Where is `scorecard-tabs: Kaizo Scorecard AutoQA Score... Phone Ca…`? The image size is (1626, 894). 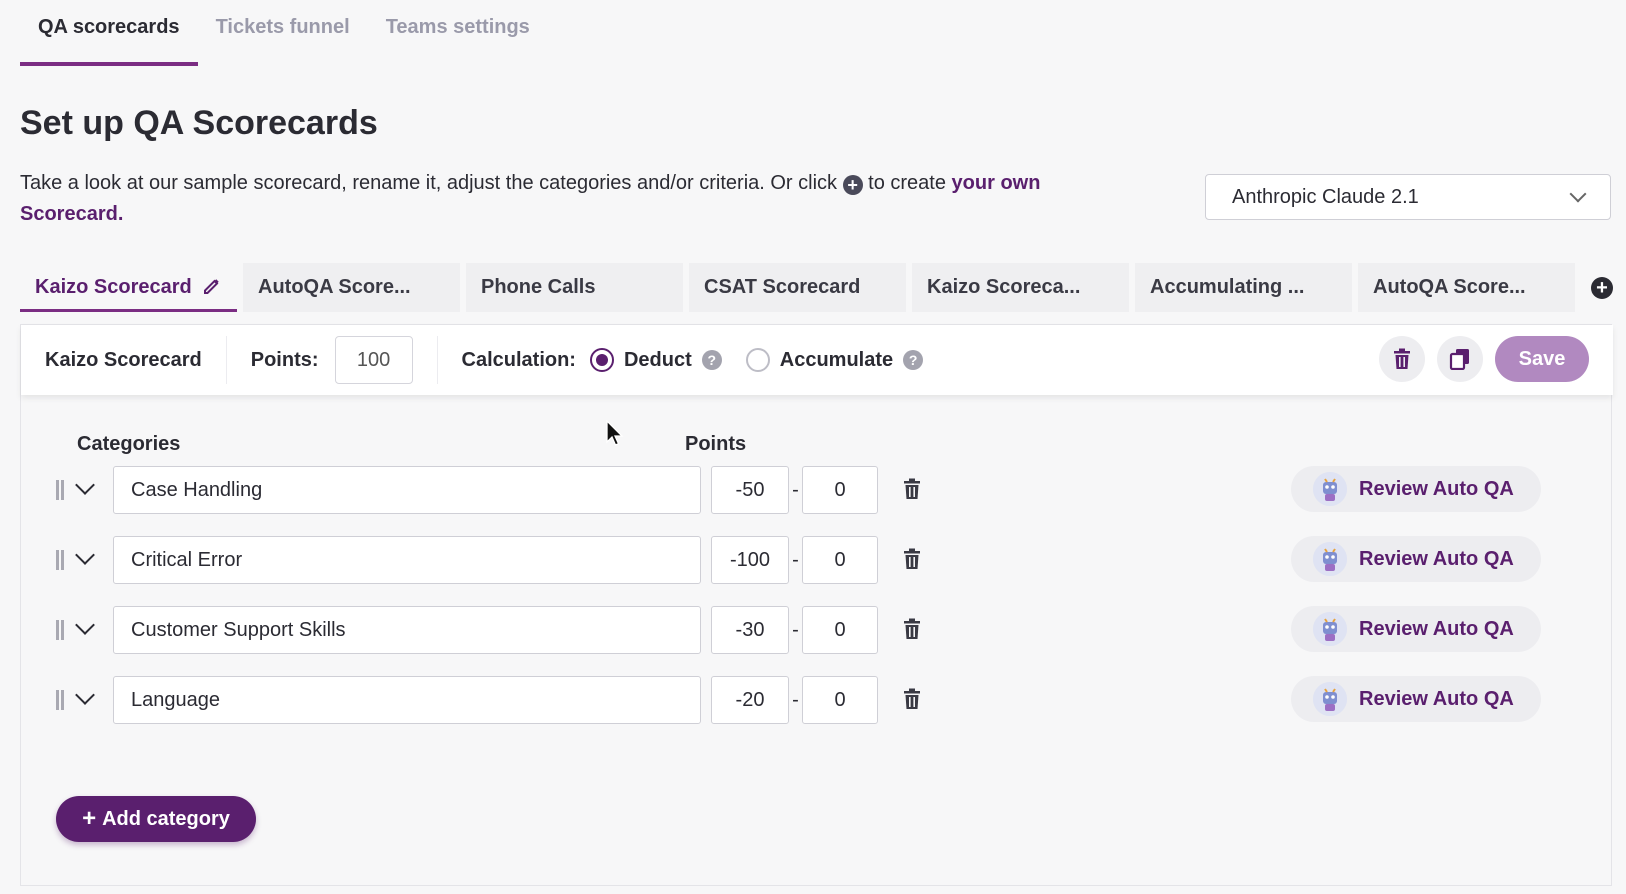 scorecard-tabs: Kaizo Scorecard AutoQA Score... Phone Ca… is located at coordinates (797, 287).